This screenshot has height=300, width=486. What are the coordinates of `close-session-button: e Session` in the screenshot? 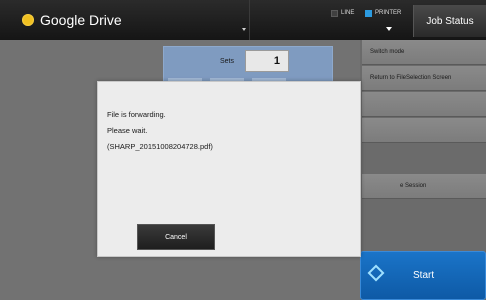 It's located at (424, 186).